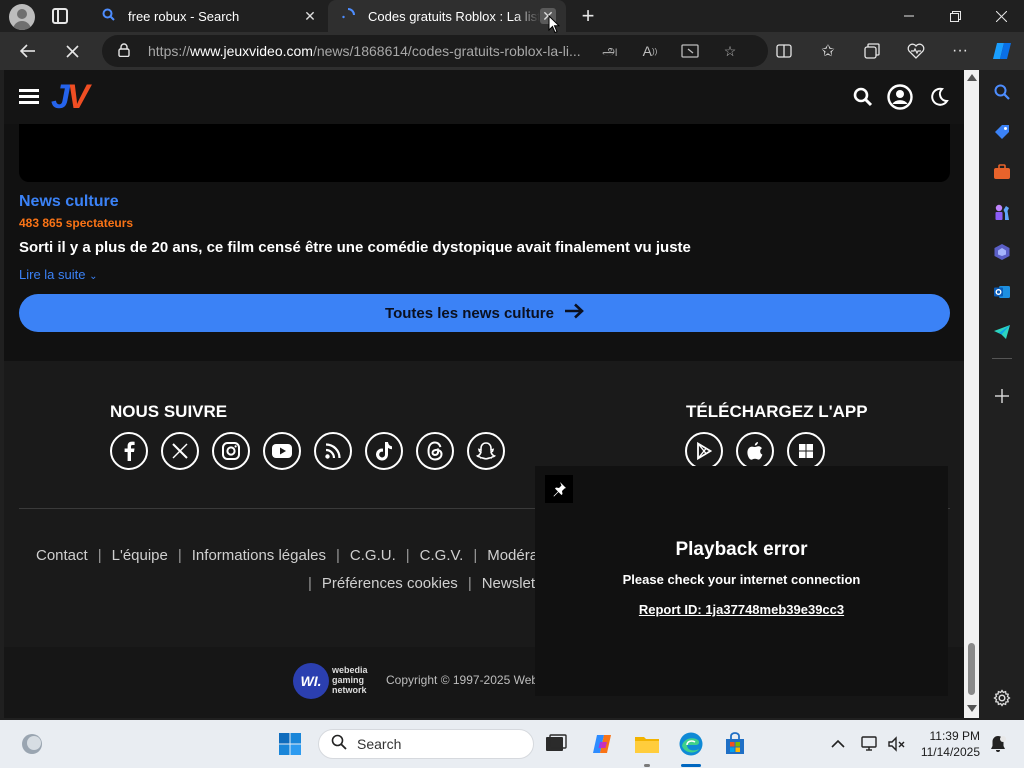 This screenshot has height=768, width=1024. I want to click on read-more-link: Lire la suite ⌄, so click(58, 274).